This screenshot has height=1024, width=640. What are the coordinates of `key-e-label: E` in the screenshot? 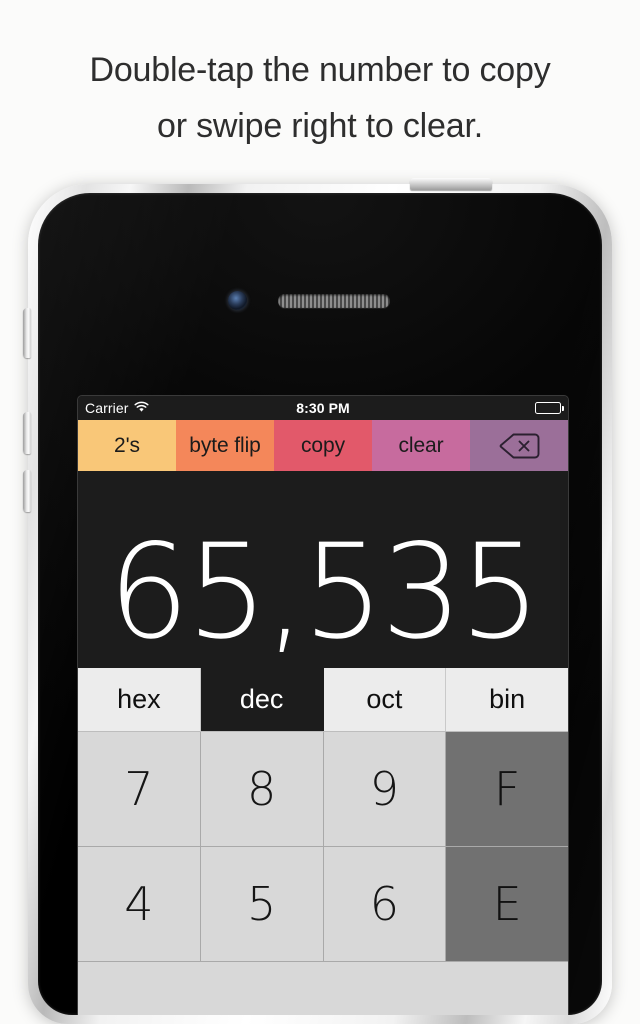 It's located at (507, 904).